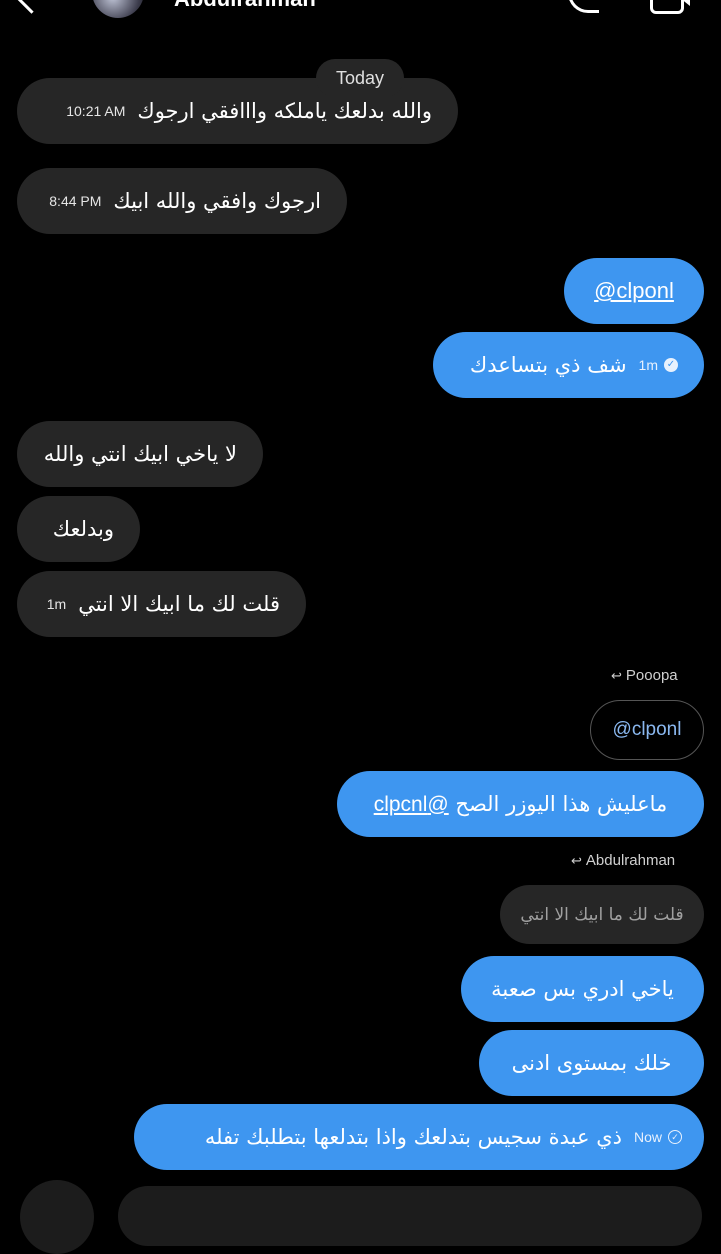 The height and width of the screenshot is (1254, 721). What do you see at coordinates (217, 201) in the screenshot?
I see `message-text: ارجوك وافقي والله ابيك` at bounding box center [217, 201].